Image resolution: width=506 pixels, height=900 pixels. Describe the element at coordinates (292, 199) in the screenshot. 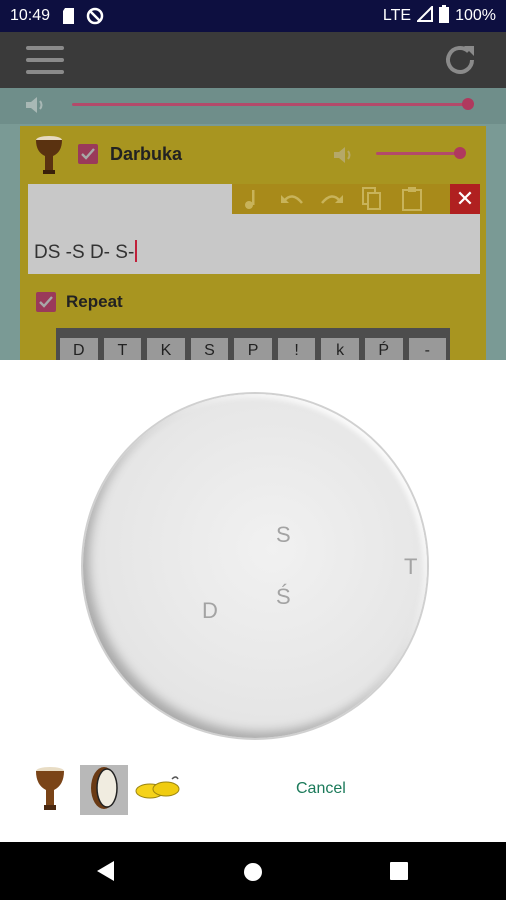

I see `undo-icon` at that location.